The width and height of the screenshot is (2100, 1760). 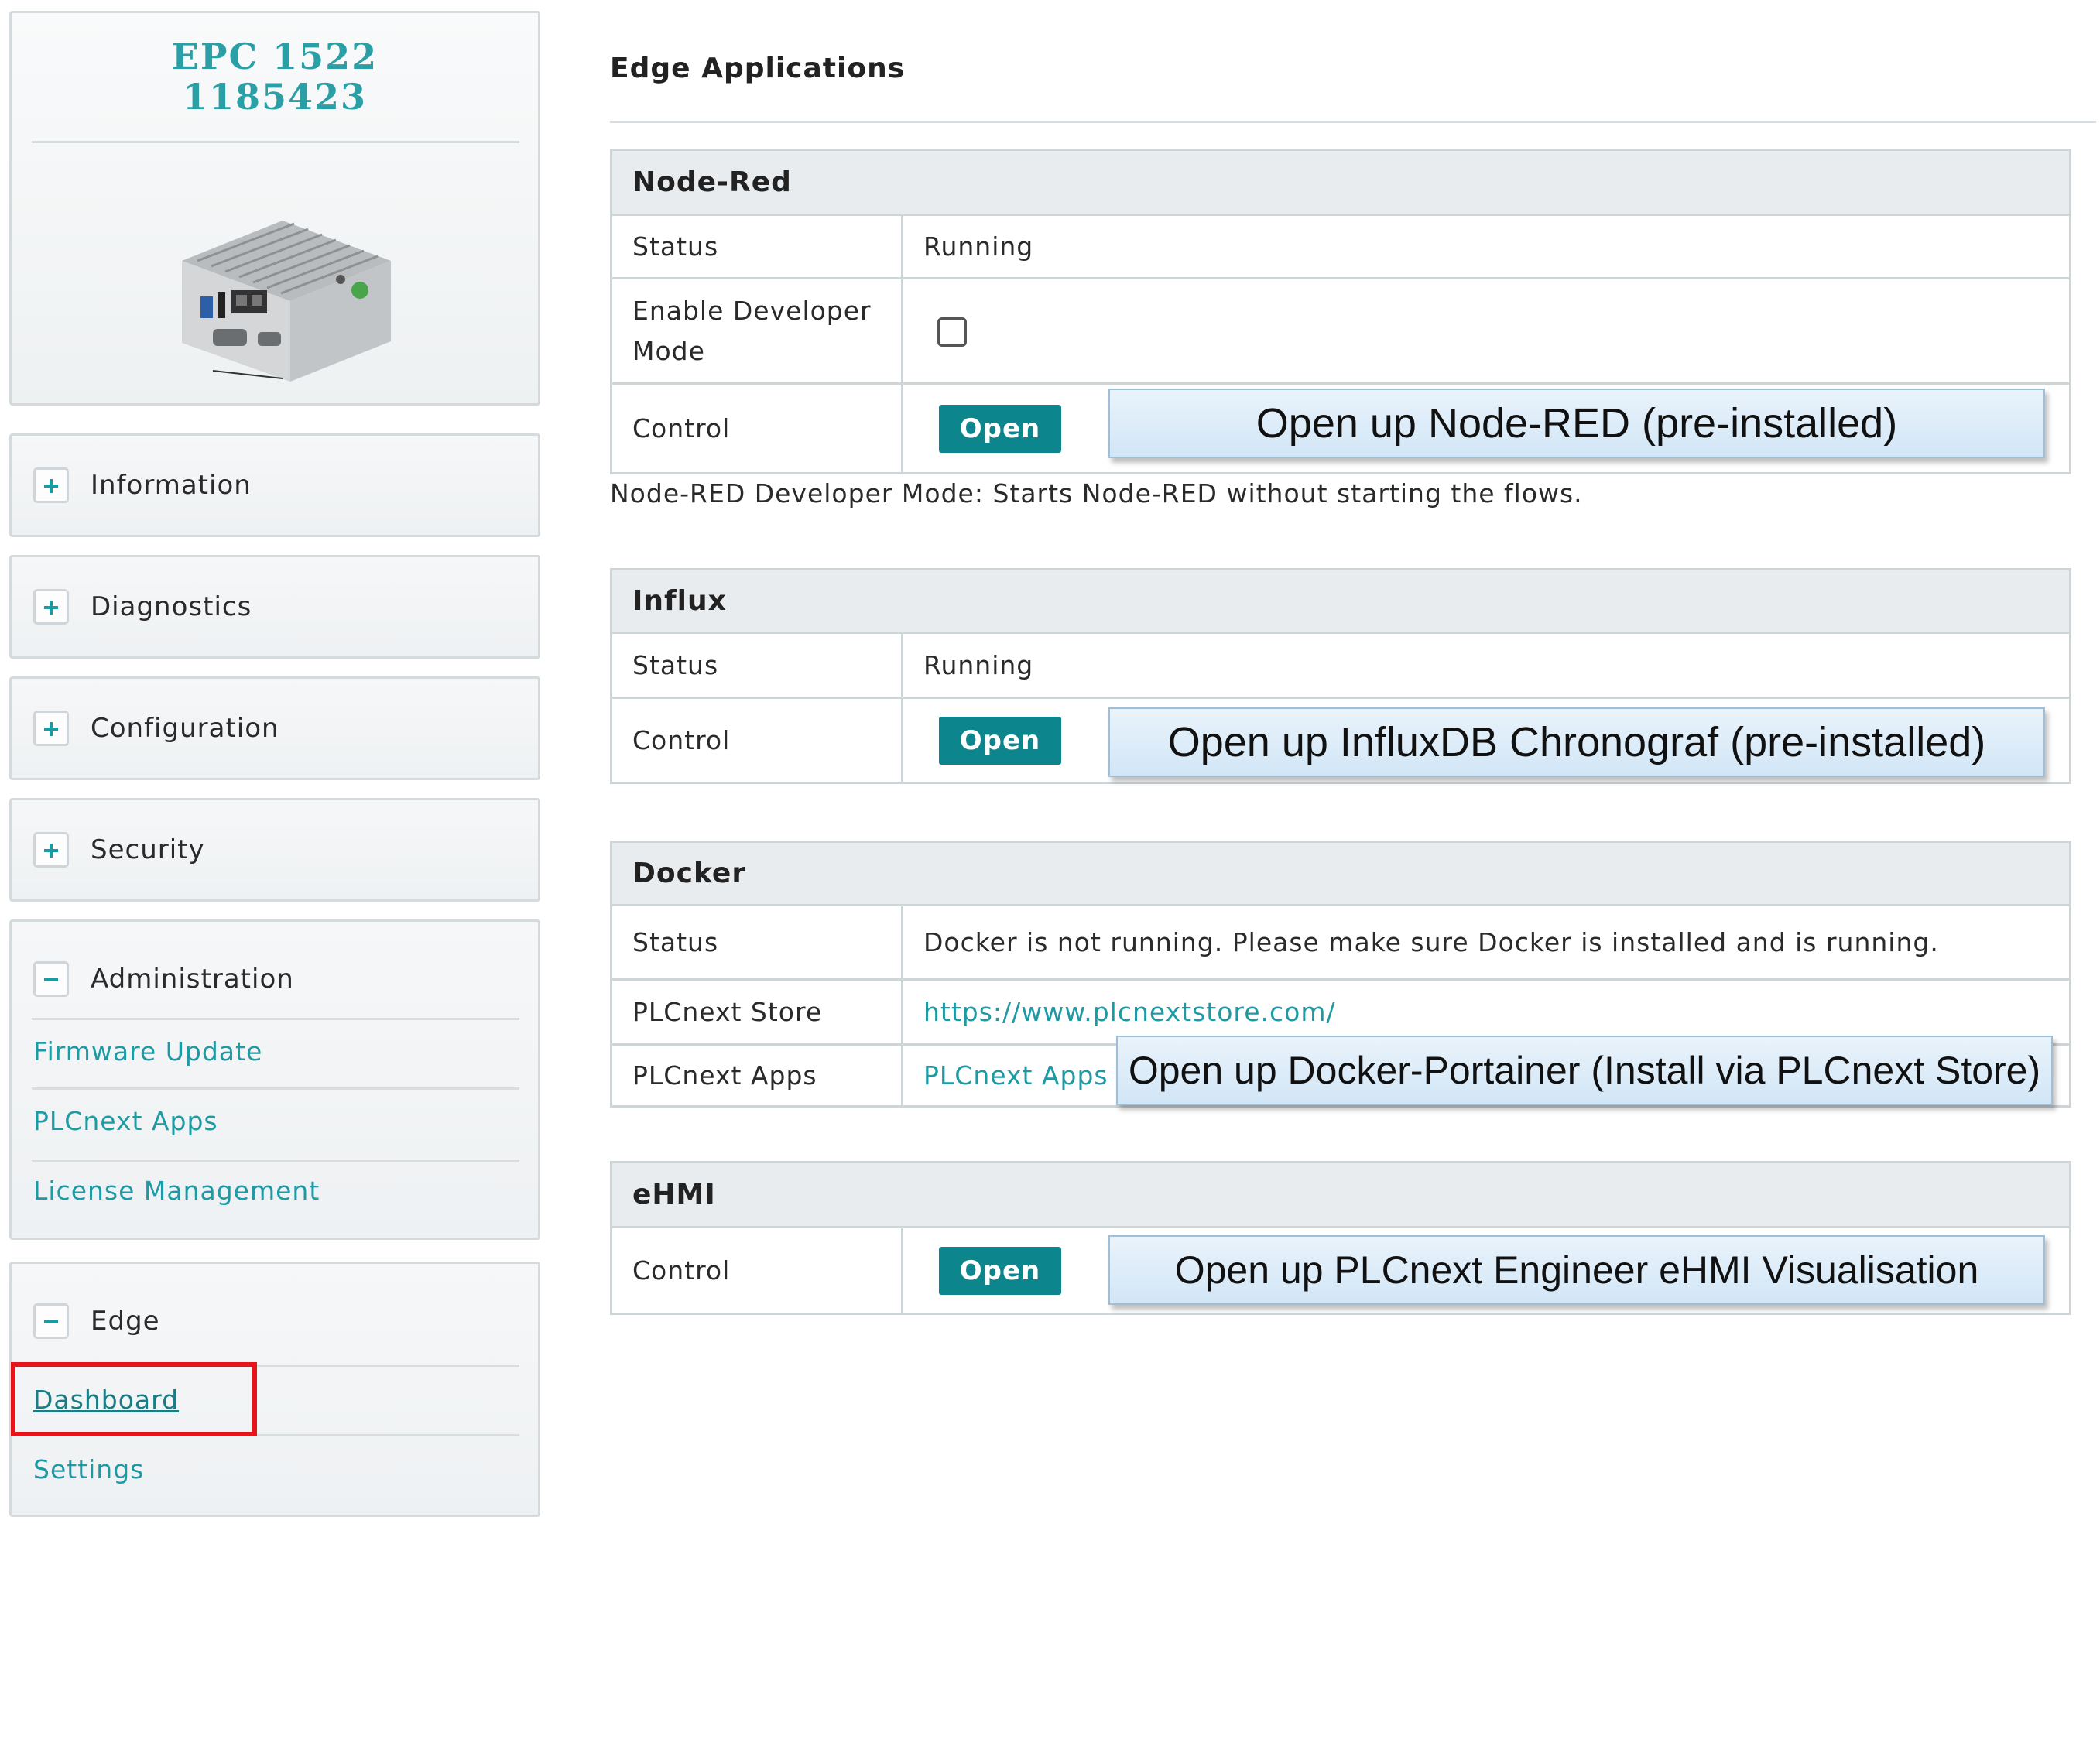 I want to click on sidebar-link-firmware-update: Firmware Update, so click(x=147, y=1051).